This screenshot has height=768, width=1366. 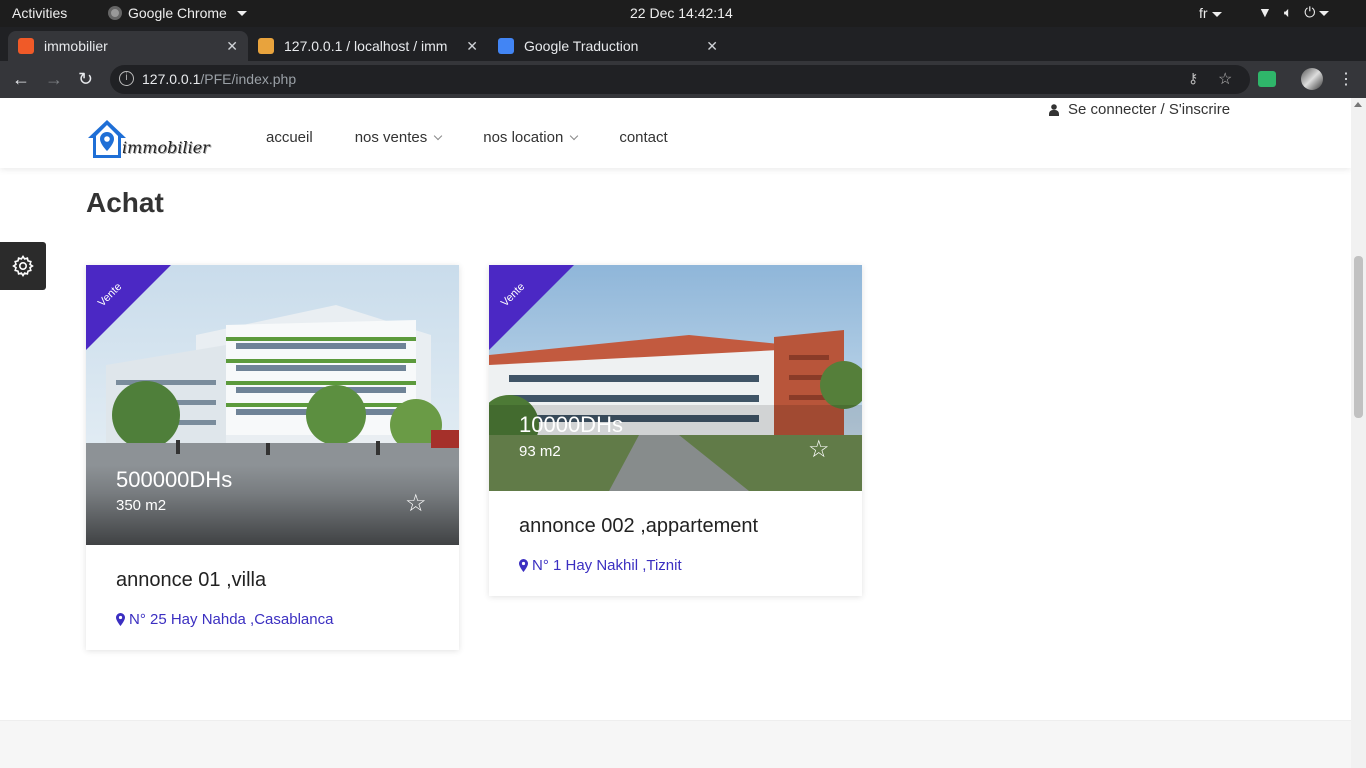 I want to click on page-scrollbar, so click(x=1358, y=433).